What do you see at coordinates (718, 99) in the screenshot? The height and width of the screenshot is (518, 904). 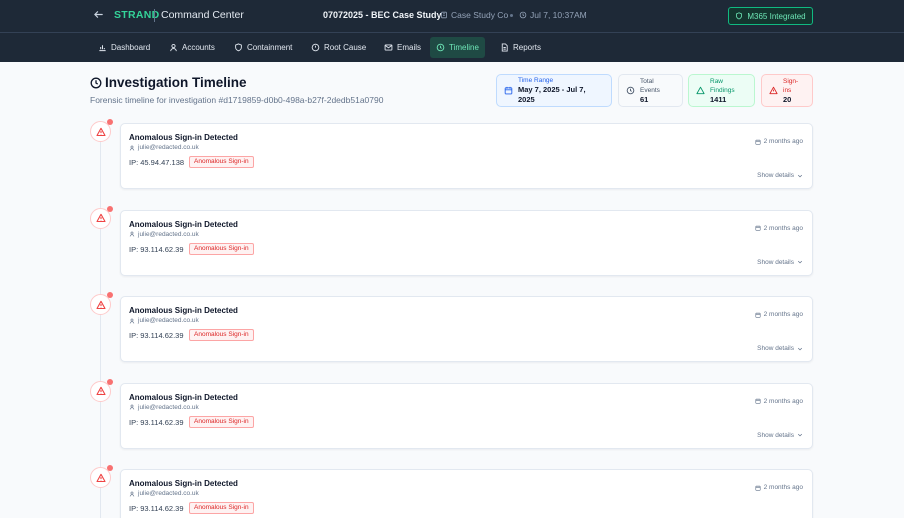 I see `stat-raw-findings-value: 1411` at bounding box center [718, 99].